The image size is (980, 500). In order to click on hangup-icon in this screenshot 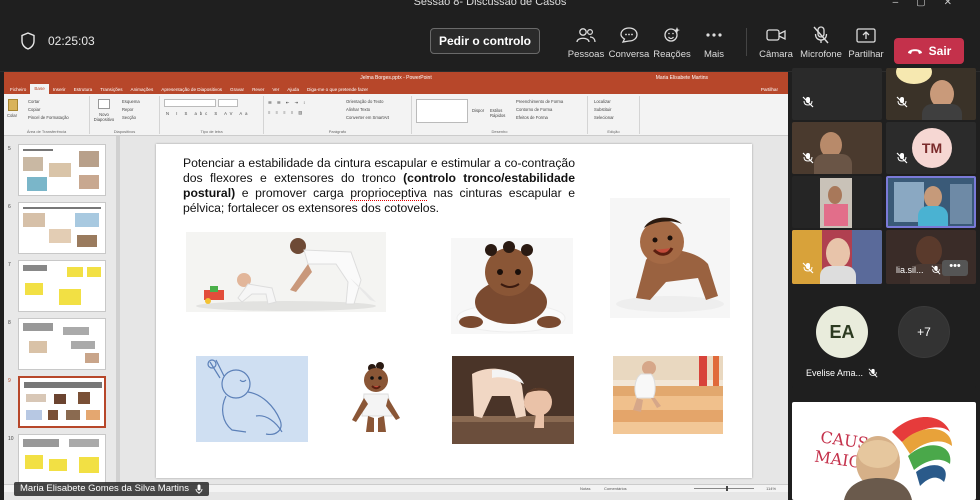, I will do `click(914, 51)`.